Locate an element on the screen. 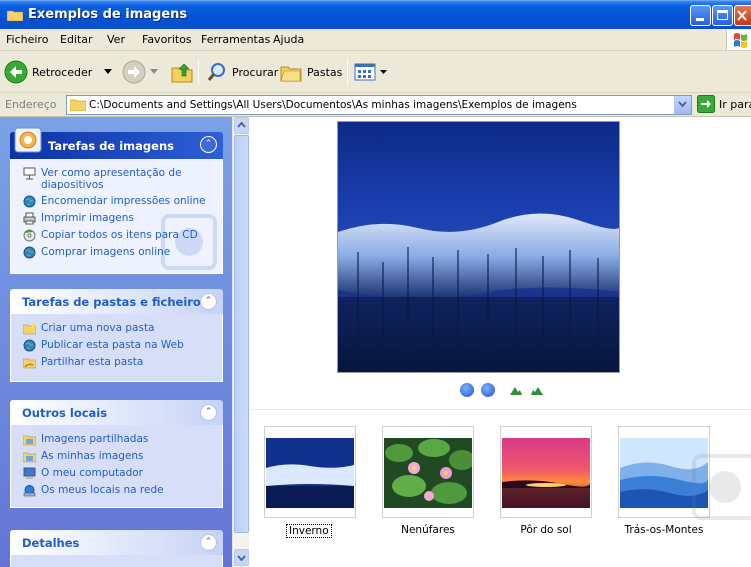  scroll-down-button is located at coordinates (241, 557).